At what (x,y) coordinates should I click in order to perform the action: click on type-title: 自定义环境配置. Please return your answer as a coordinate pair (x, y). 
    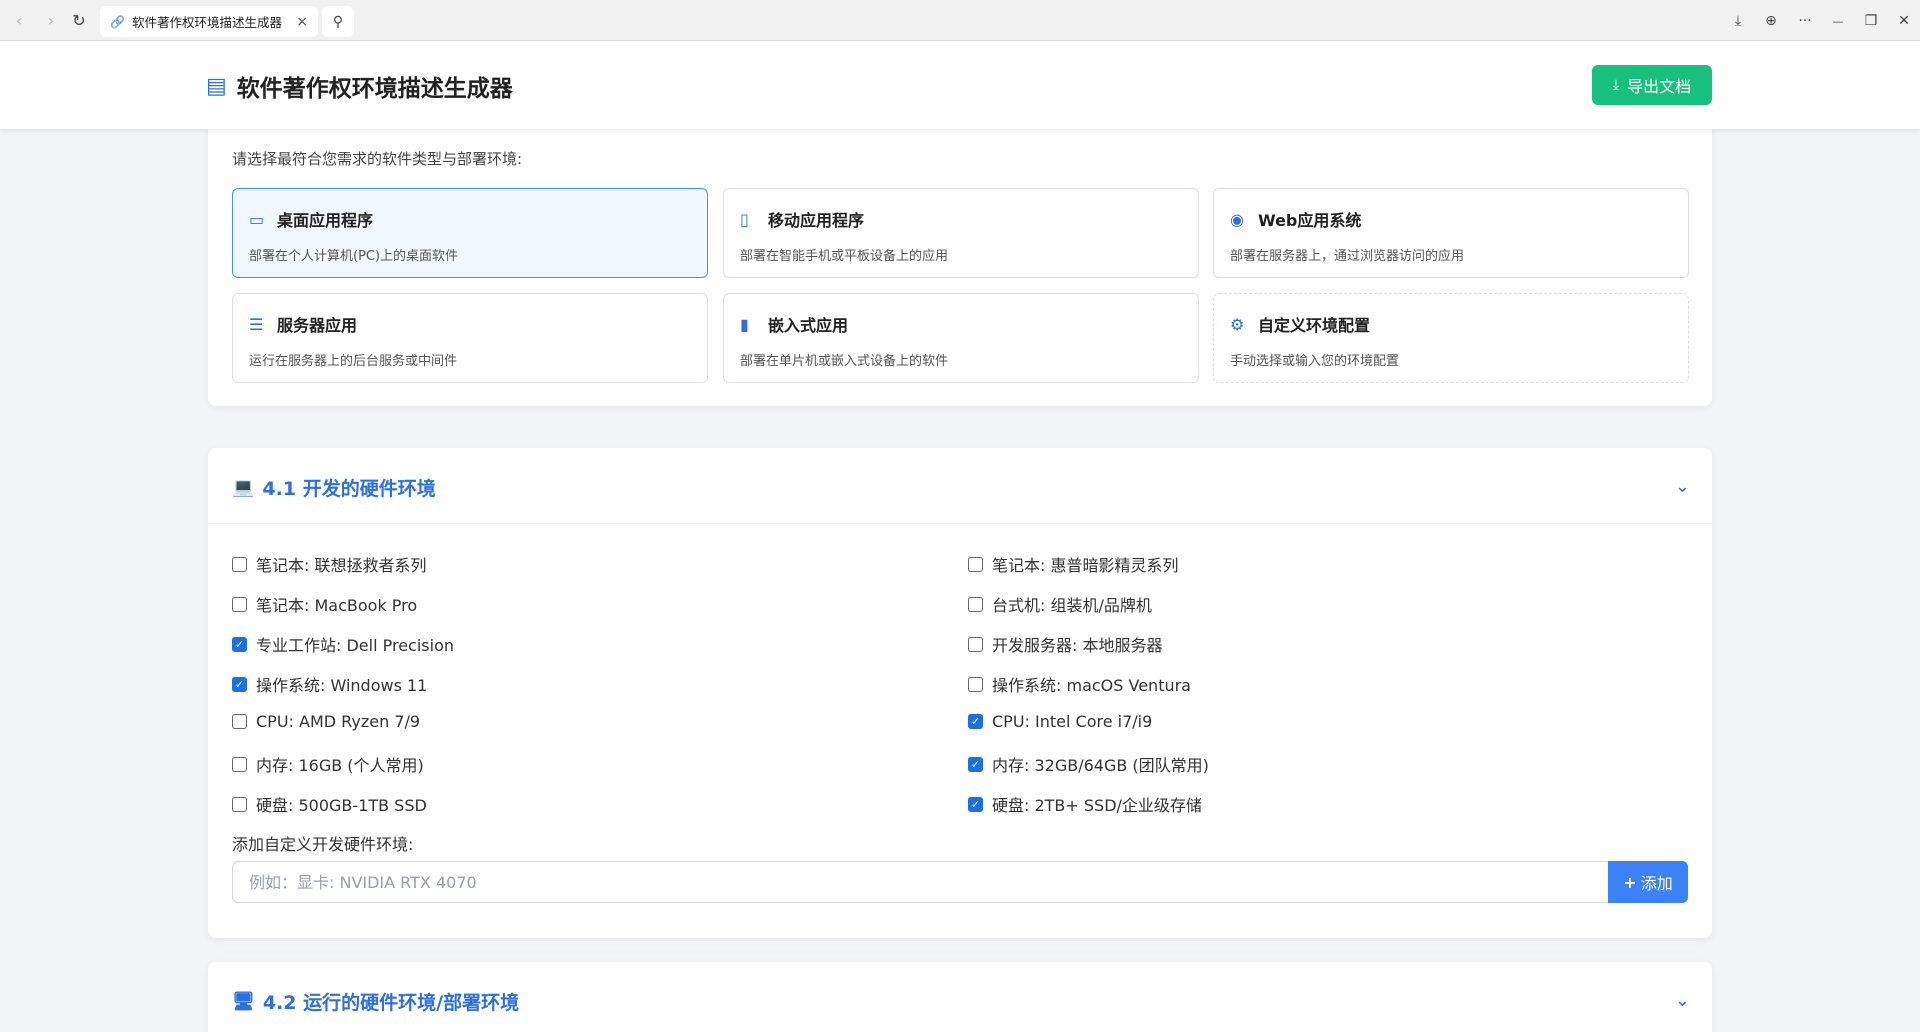
    Looking at the image, I should click on (1314, 325).